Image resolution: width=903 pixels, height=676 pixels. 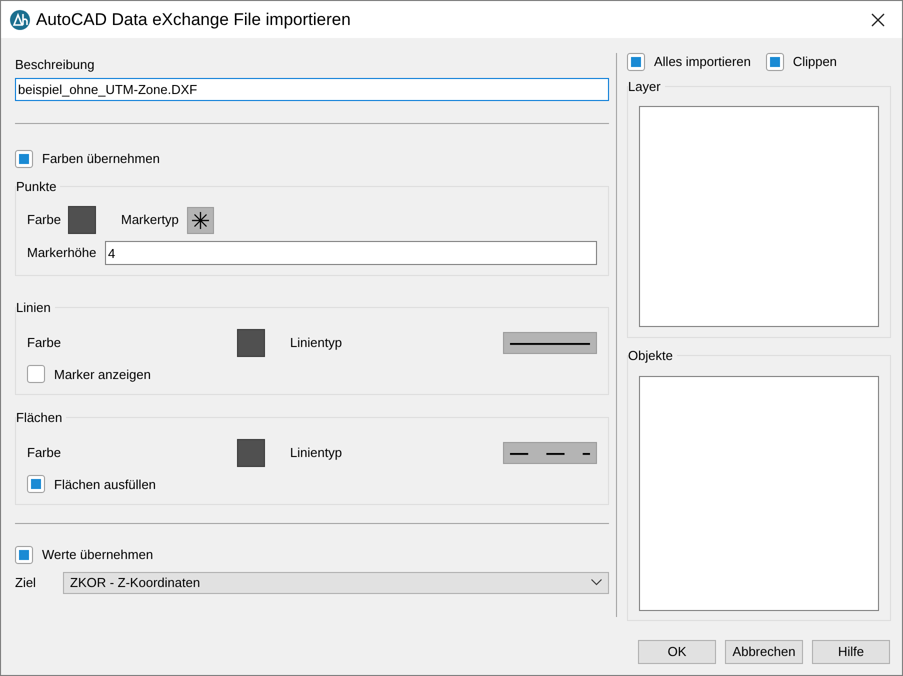 What do you see at coordinates (851, 652) in the screenshot?
I see `dialog-button: Hilfe` at bounding box center [851, 652].